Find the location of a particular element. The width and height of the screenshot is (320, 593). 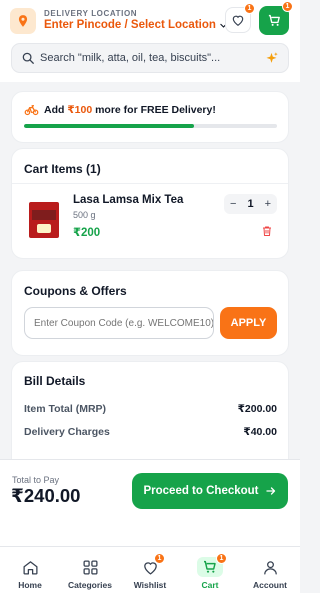

tab-label: Account is located at coordinates (270, 585).